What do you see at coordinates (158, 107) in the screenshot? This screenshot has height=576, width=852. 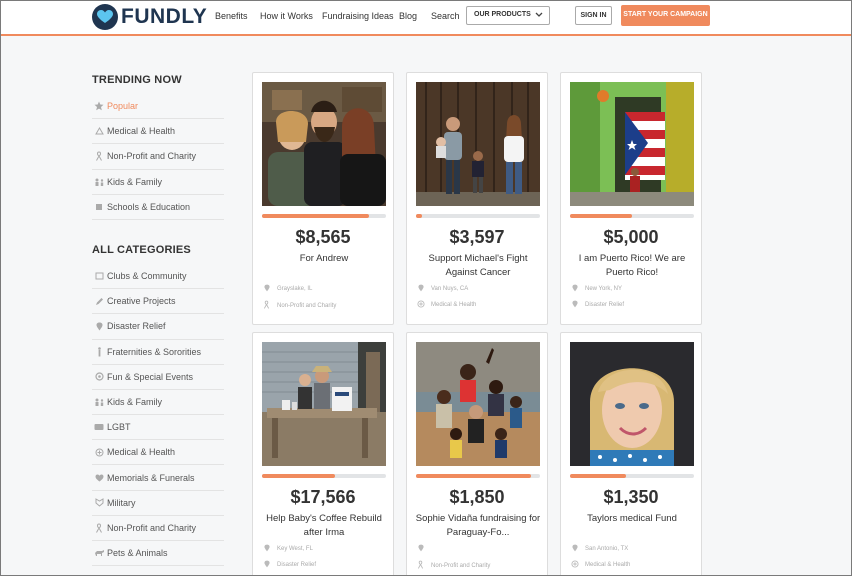 I see `sidebar-item-popular: Popular` at bounding box center [158, 107].